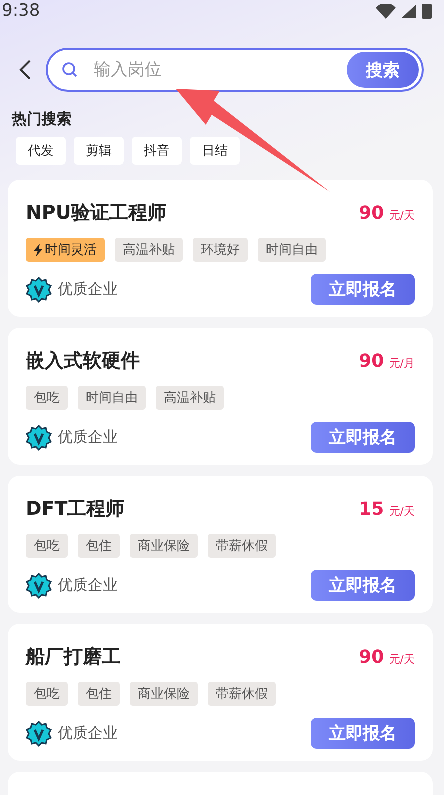 The width and height of the screenshot is (444, 795). What do you see at coordinates (75, 509) in the screenshot?
I see `job-title: DFT工程师` at bounding box center [75, 509].